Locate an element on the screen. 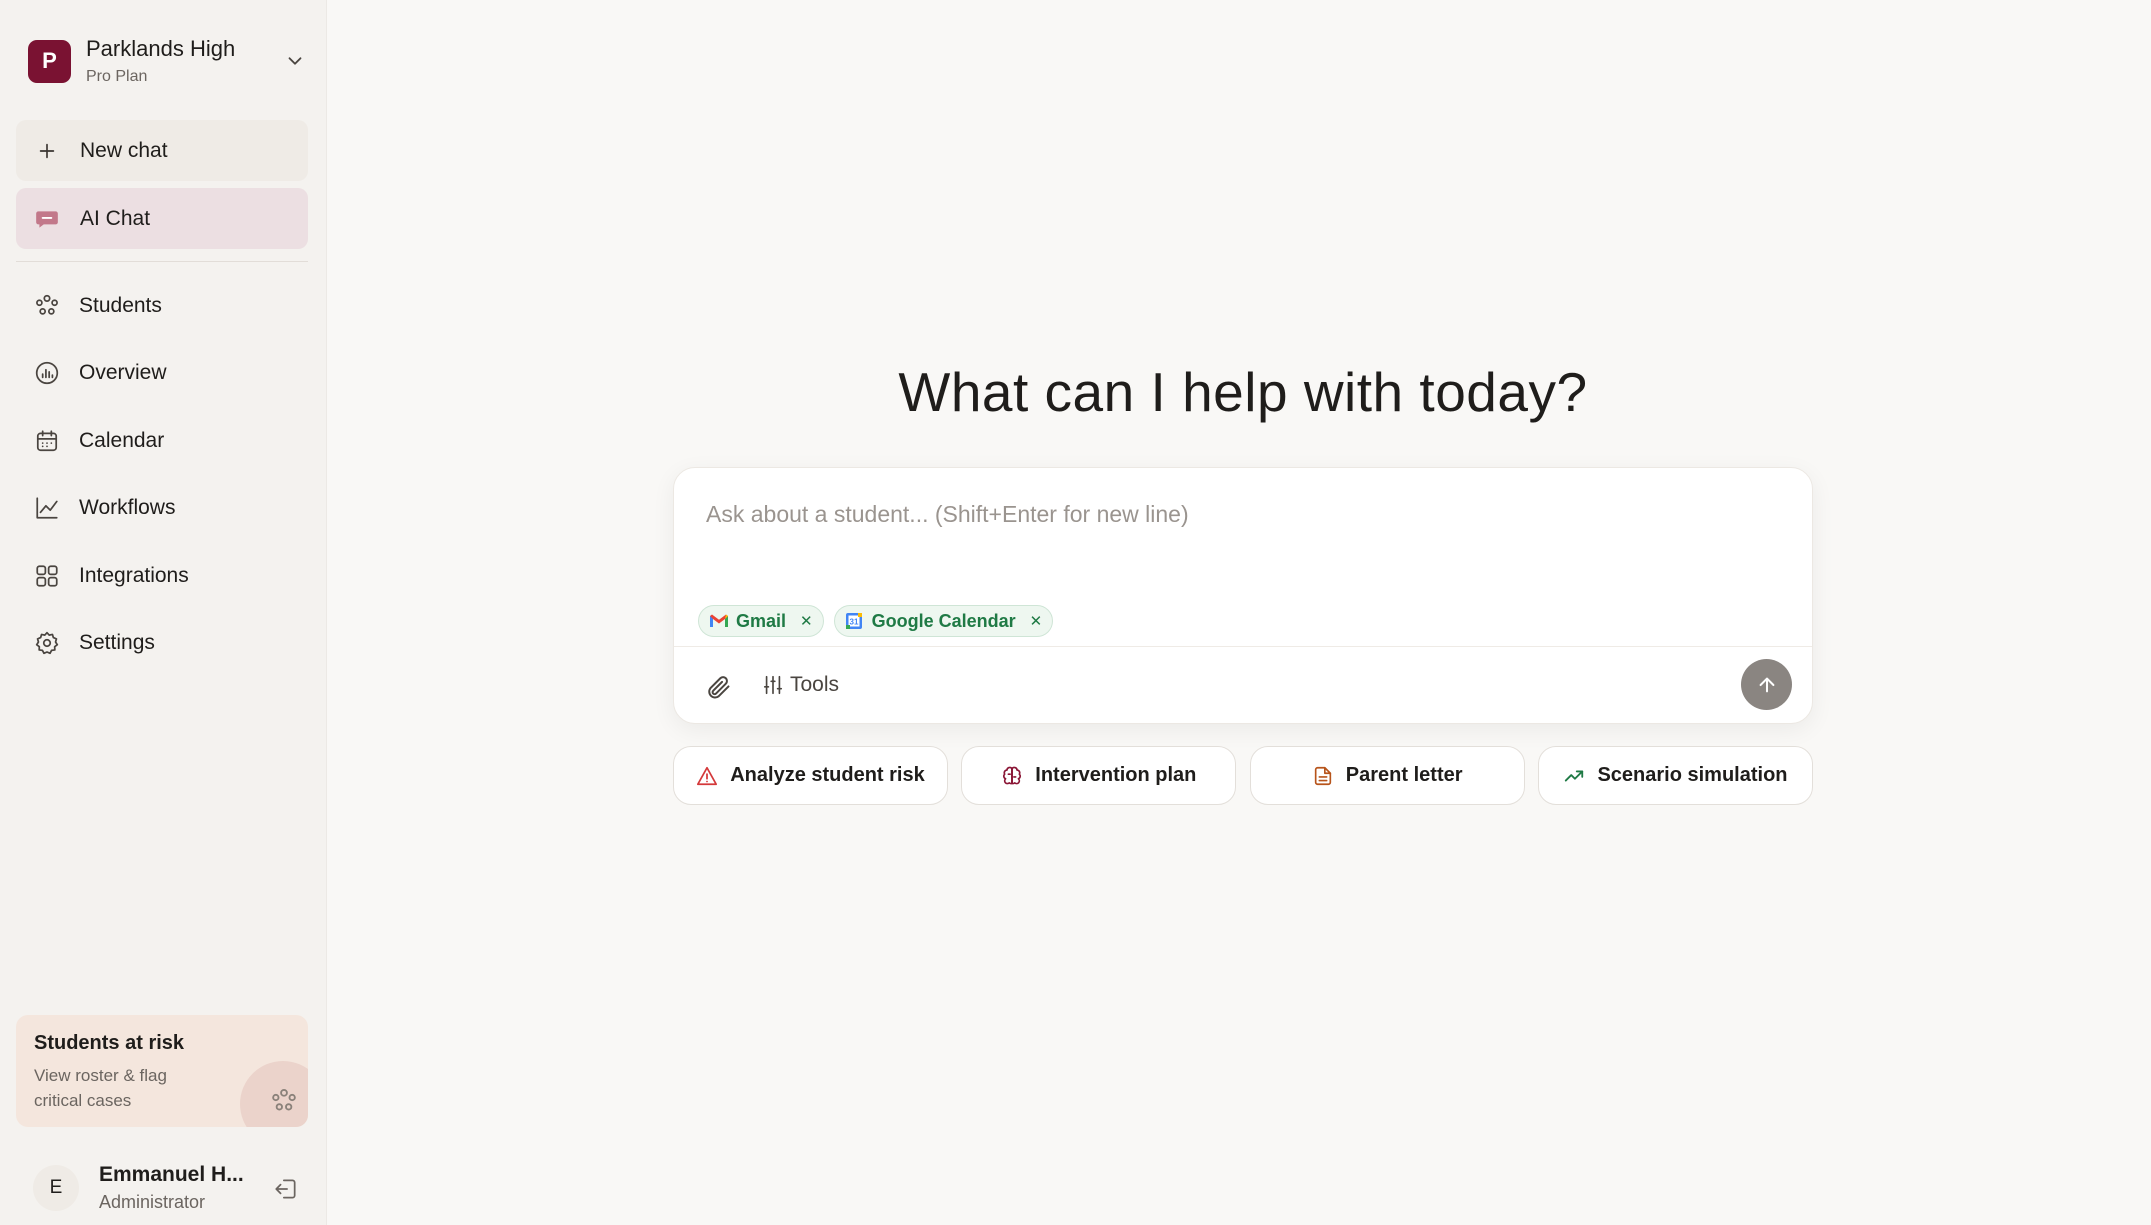  svg-text: 31 is located at coordinates (853, 622).